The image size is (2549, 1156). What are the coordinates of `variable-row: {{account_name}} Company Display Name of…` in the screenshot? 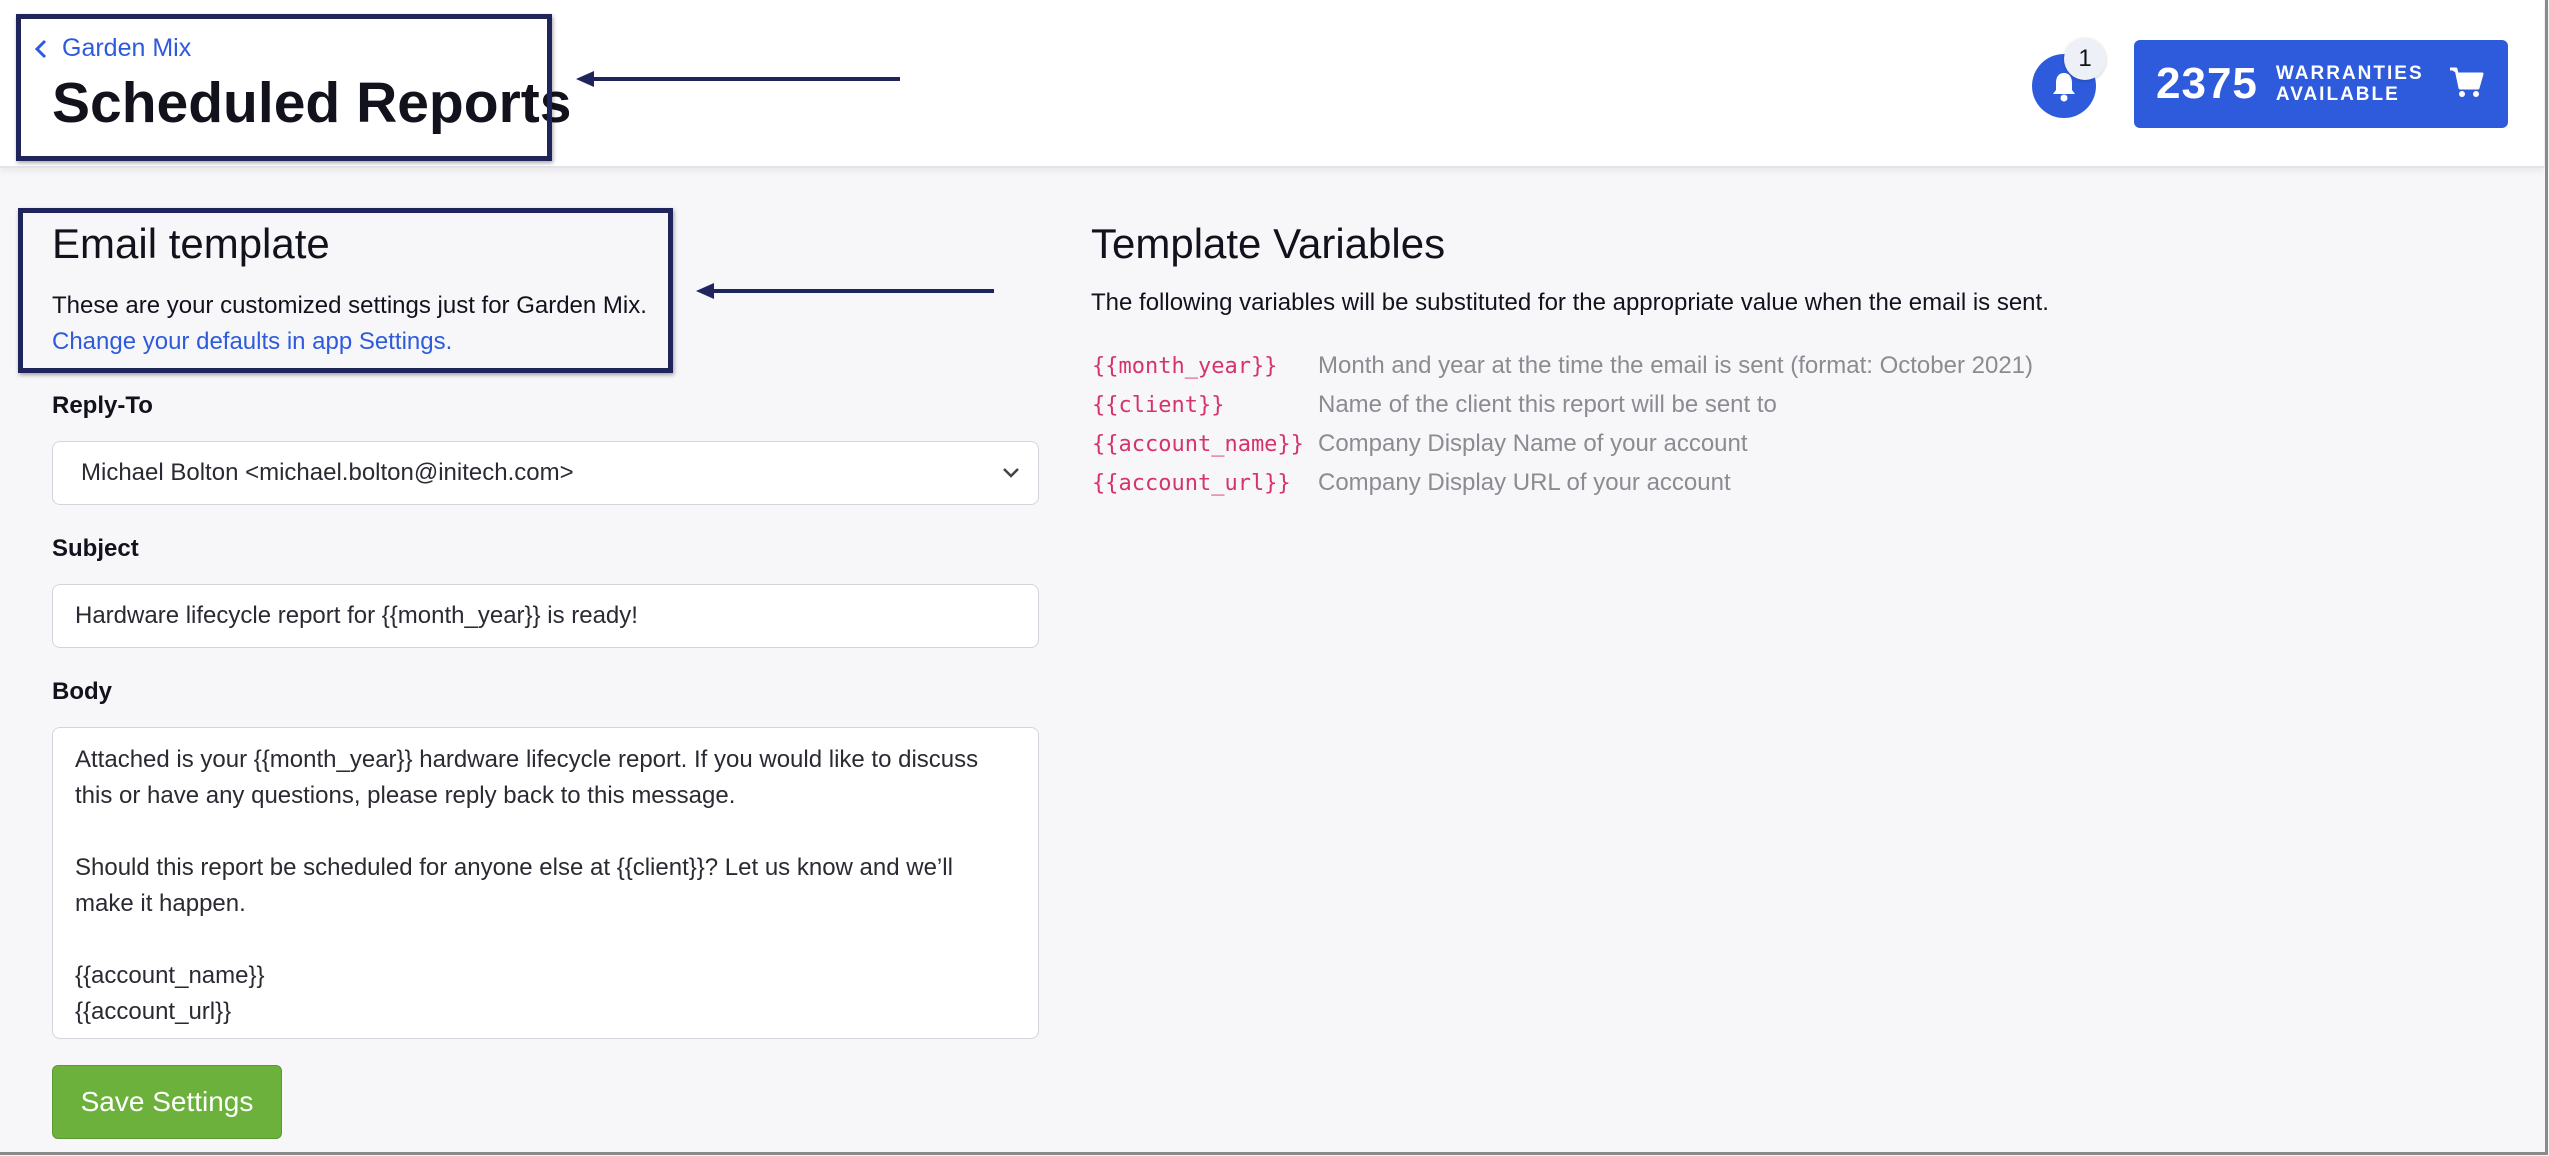 It's located at (1420, 444).